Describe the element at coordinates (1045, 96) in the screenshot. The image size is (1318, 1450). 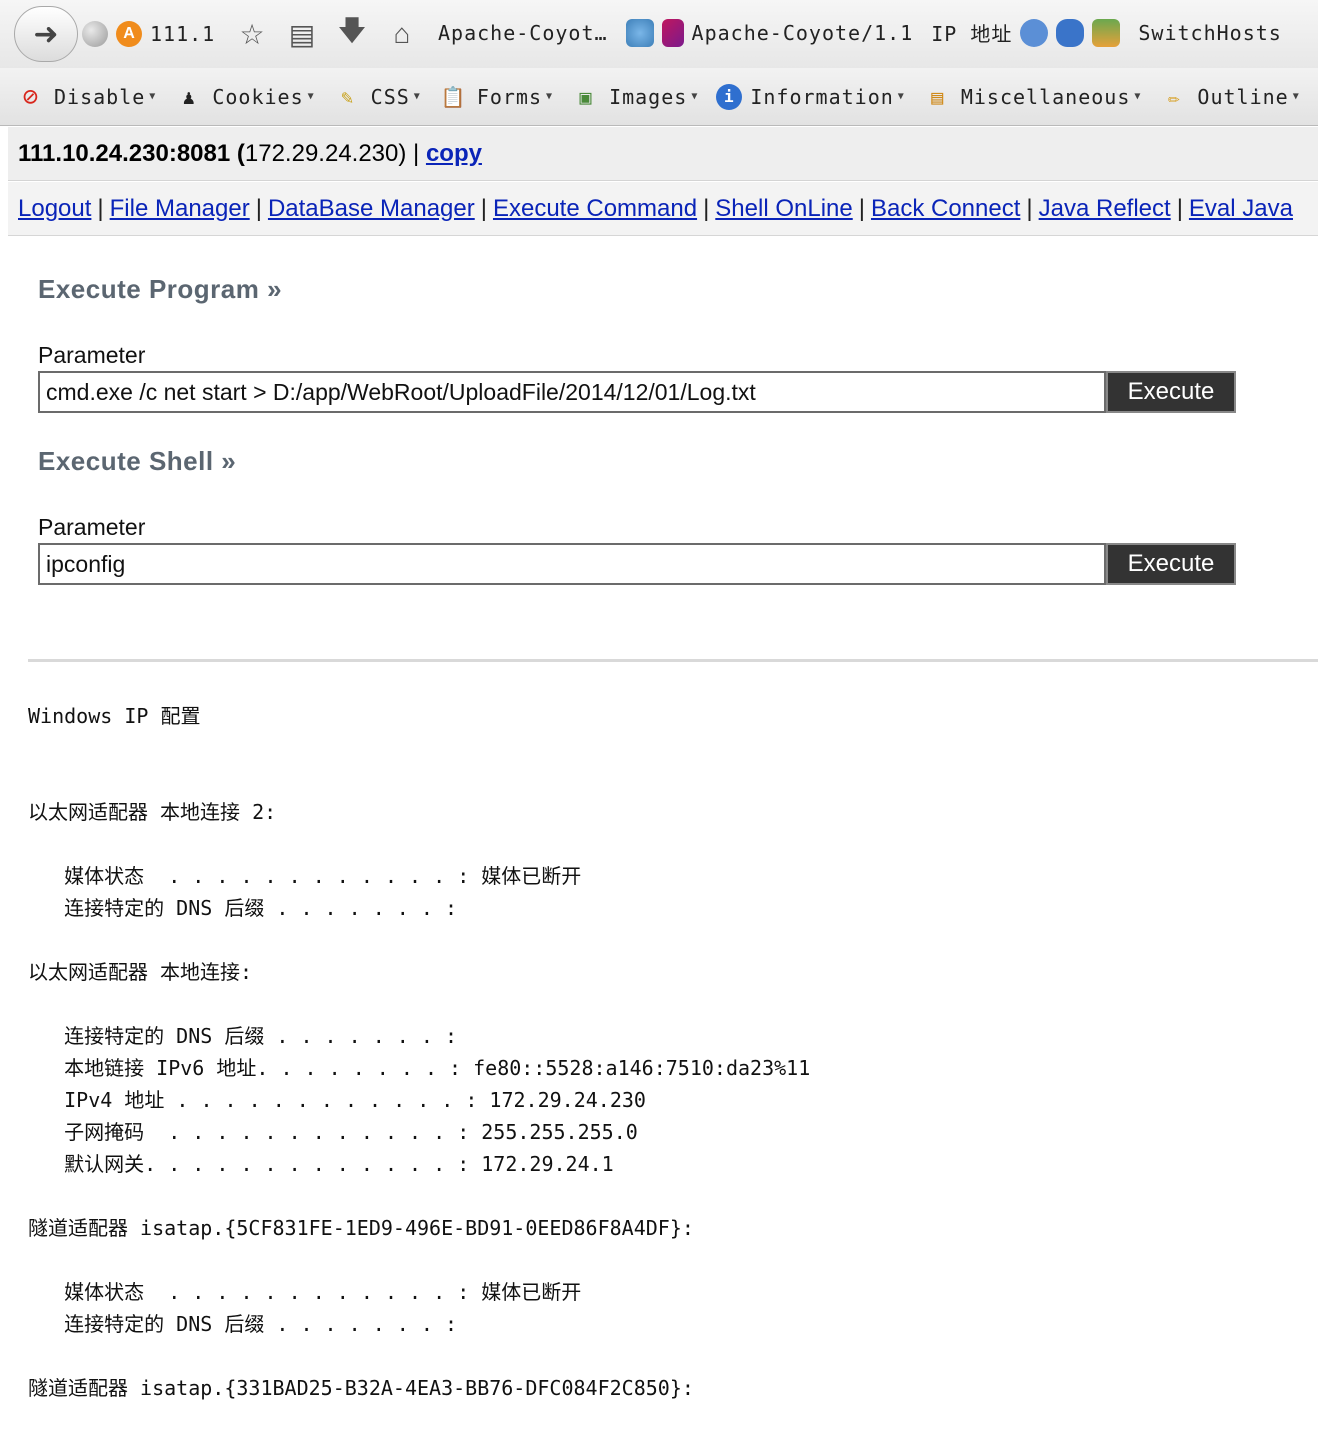
I see `devbar-label: Miscellaneous` at that location.